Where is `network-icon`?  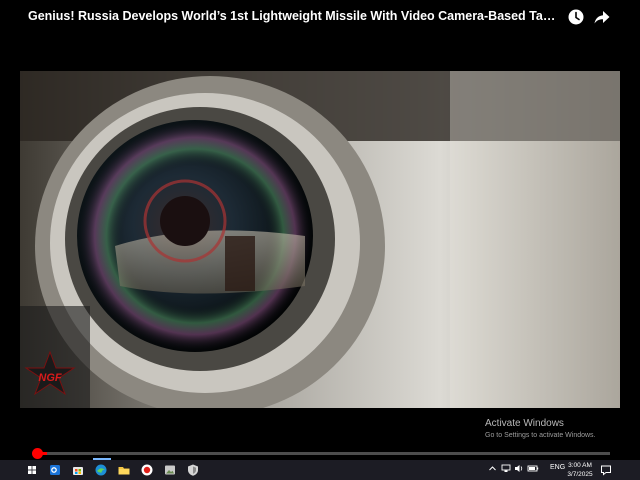
network-icon is located at coordinates (506, 469).